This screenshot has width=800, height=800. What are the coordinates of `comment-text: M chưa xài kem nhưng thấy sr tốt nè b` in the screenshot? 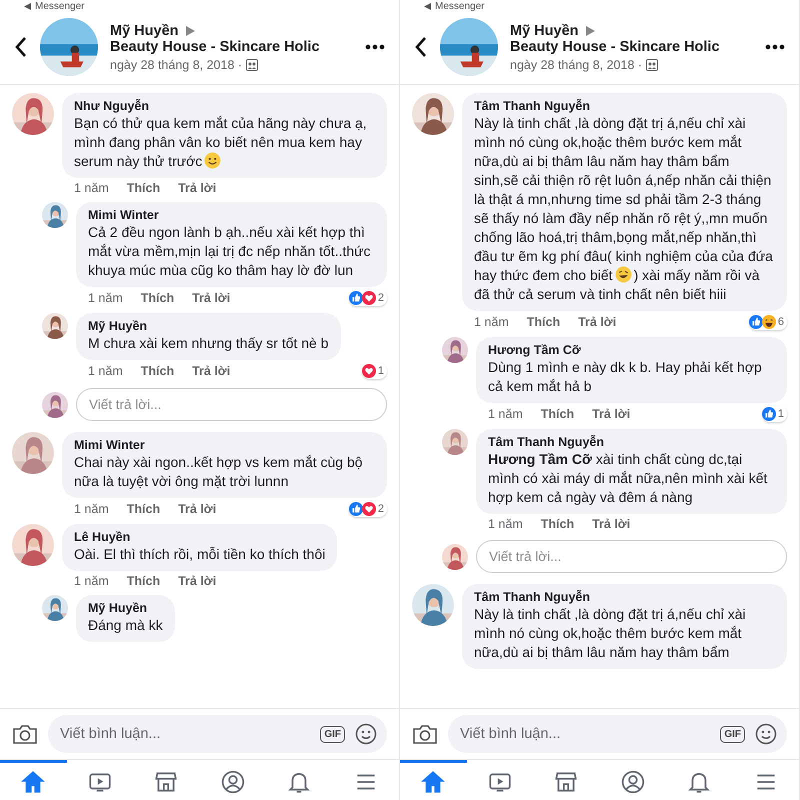 It's located at (208, 343).